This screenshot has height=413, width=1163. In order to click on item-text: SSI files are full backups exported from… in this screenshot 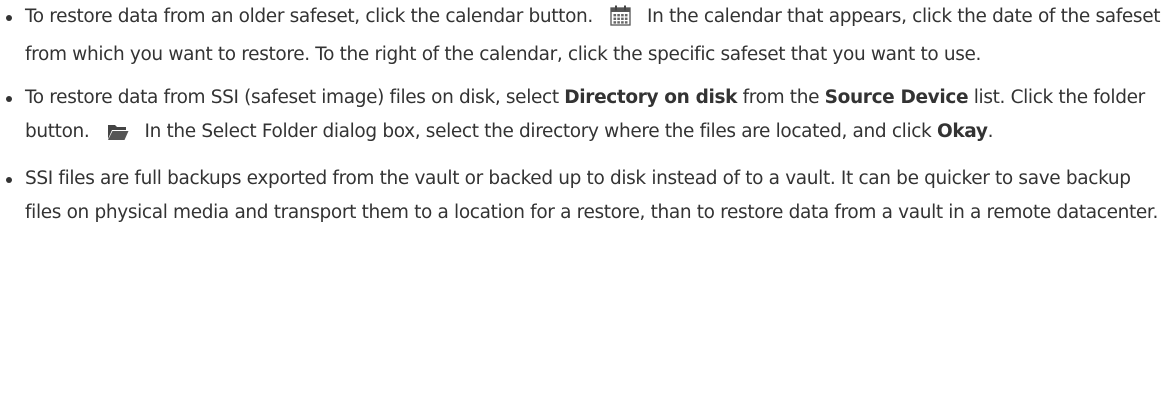, I will do `click(592, 195)`.